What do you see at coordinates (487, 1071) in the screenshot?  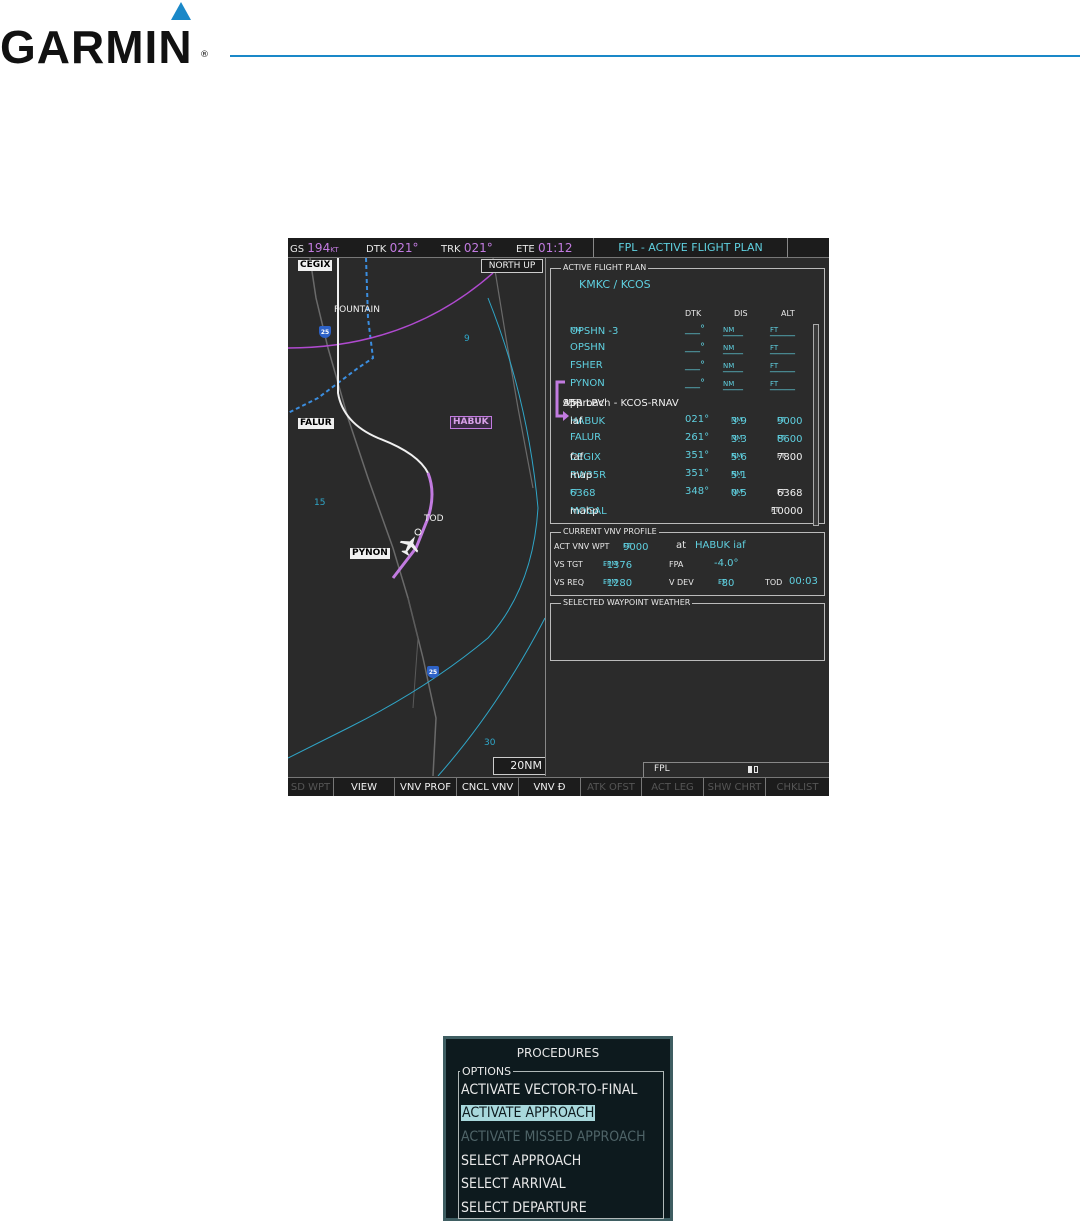 I see `options-label: OPTIONS` at bounding box center [487, 1071].